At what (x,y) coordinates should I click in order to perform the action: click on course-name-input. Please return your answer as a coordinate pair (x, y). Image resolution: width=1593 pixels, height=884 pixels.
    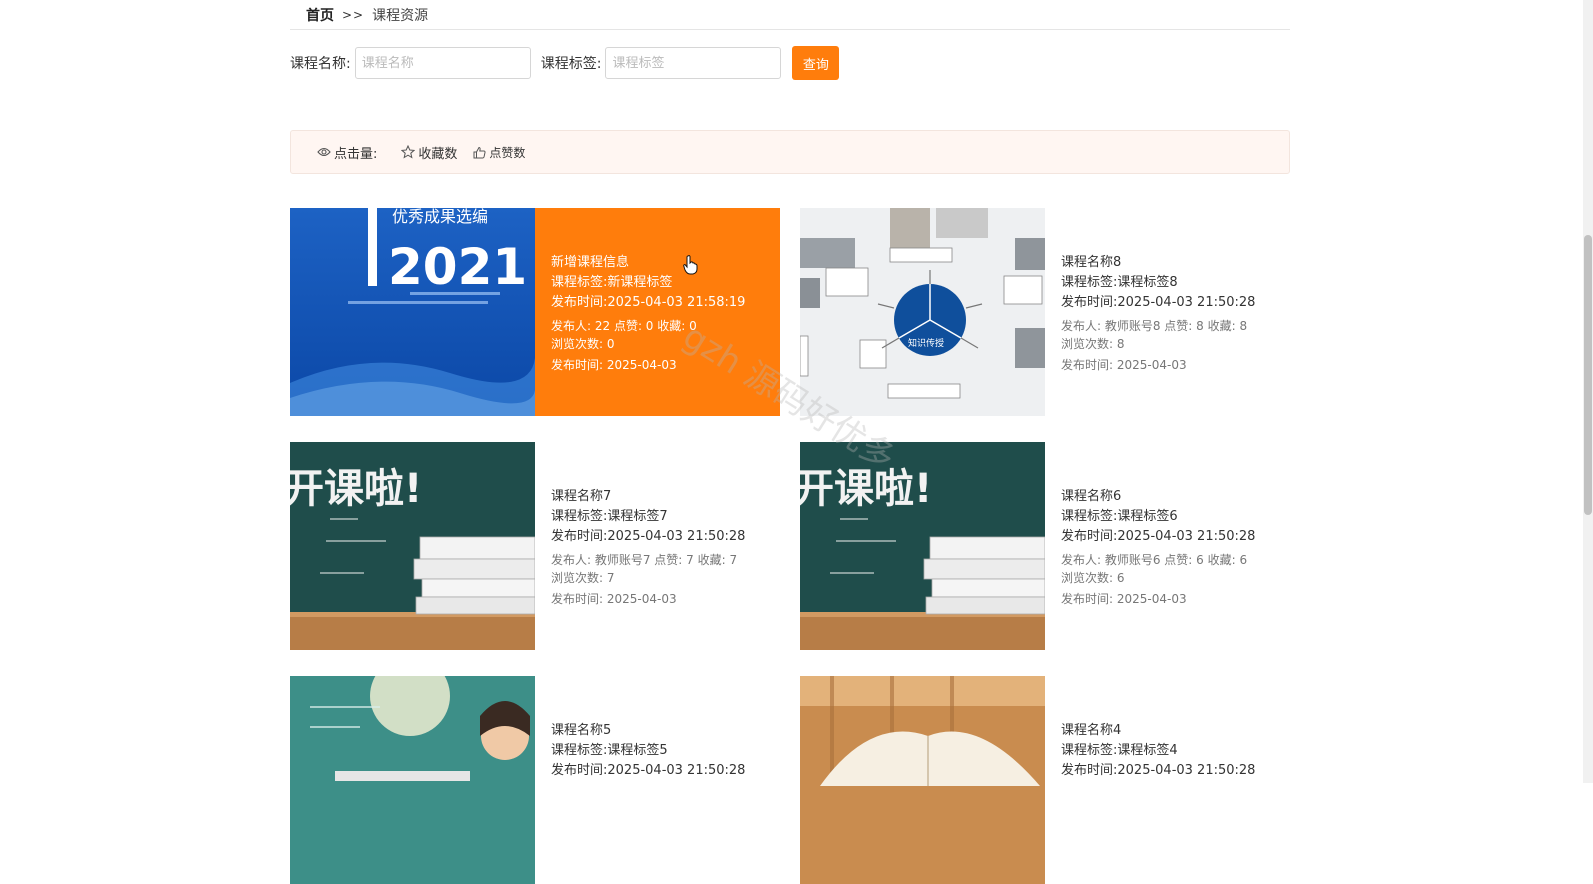
    Looking at the image, I should click on (442, 63).